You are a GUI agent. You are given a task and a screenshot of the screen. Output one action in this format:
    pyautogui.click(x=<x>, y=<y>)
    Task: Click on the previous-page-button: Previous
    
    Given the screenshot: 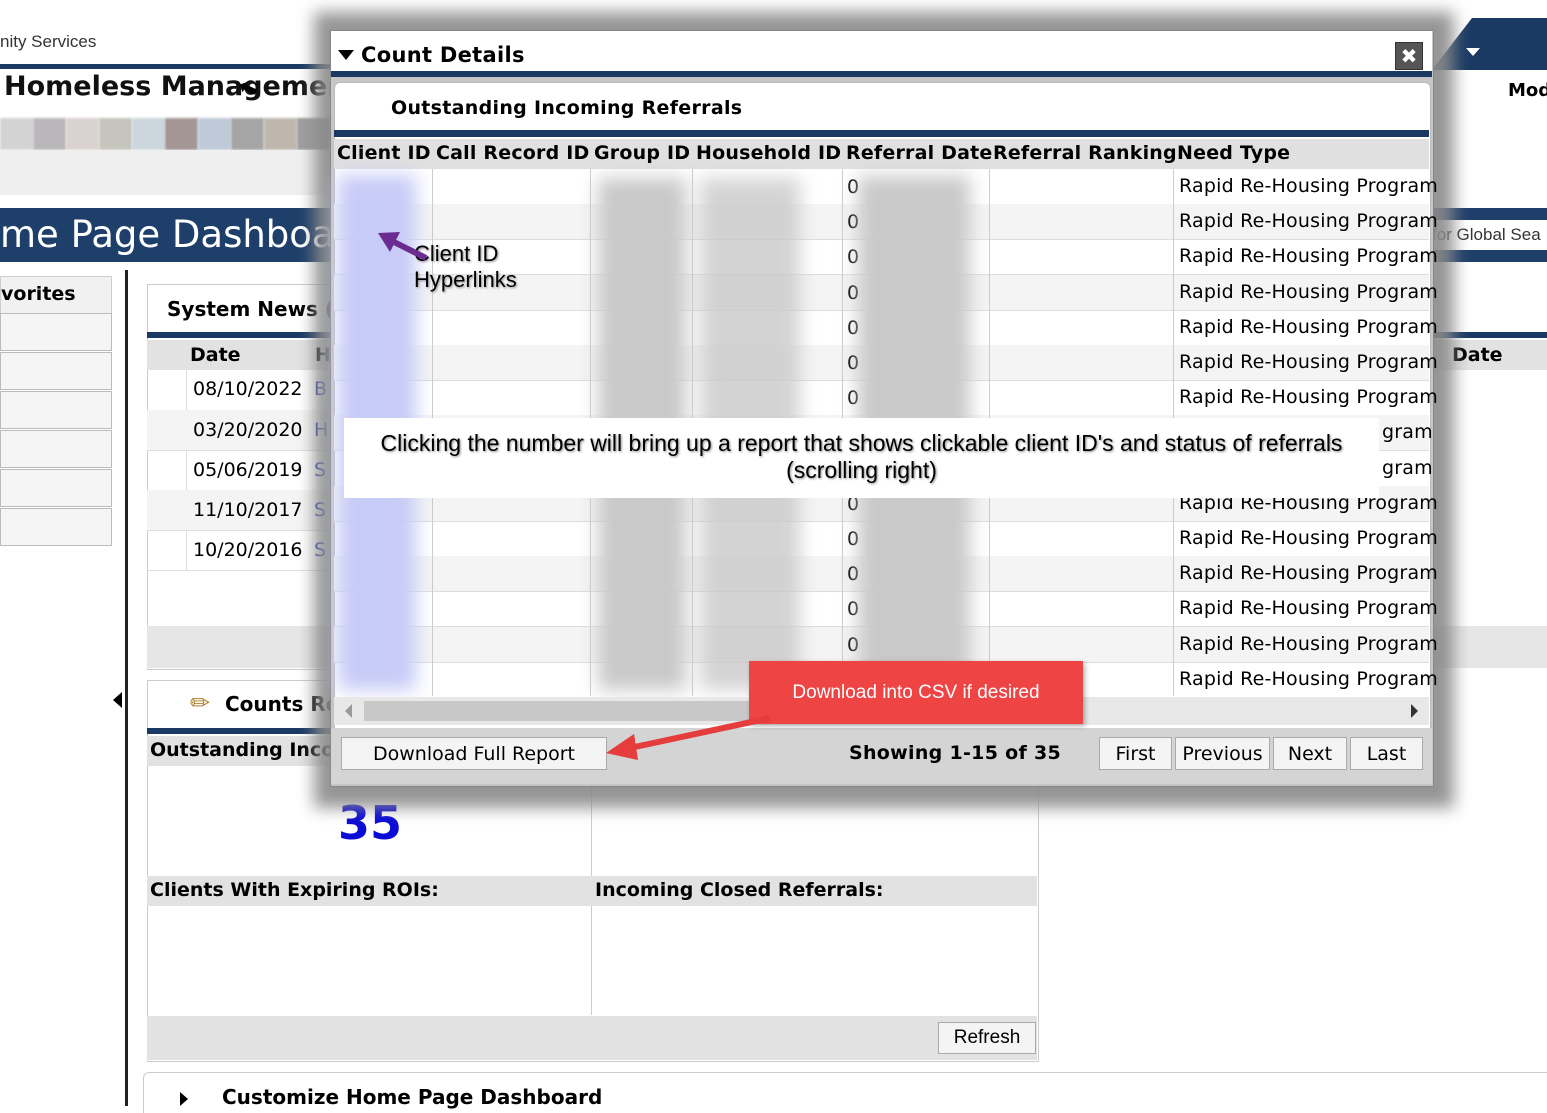 What is the action you would take?
    pyautogui.click(x=1222, y=753)
    